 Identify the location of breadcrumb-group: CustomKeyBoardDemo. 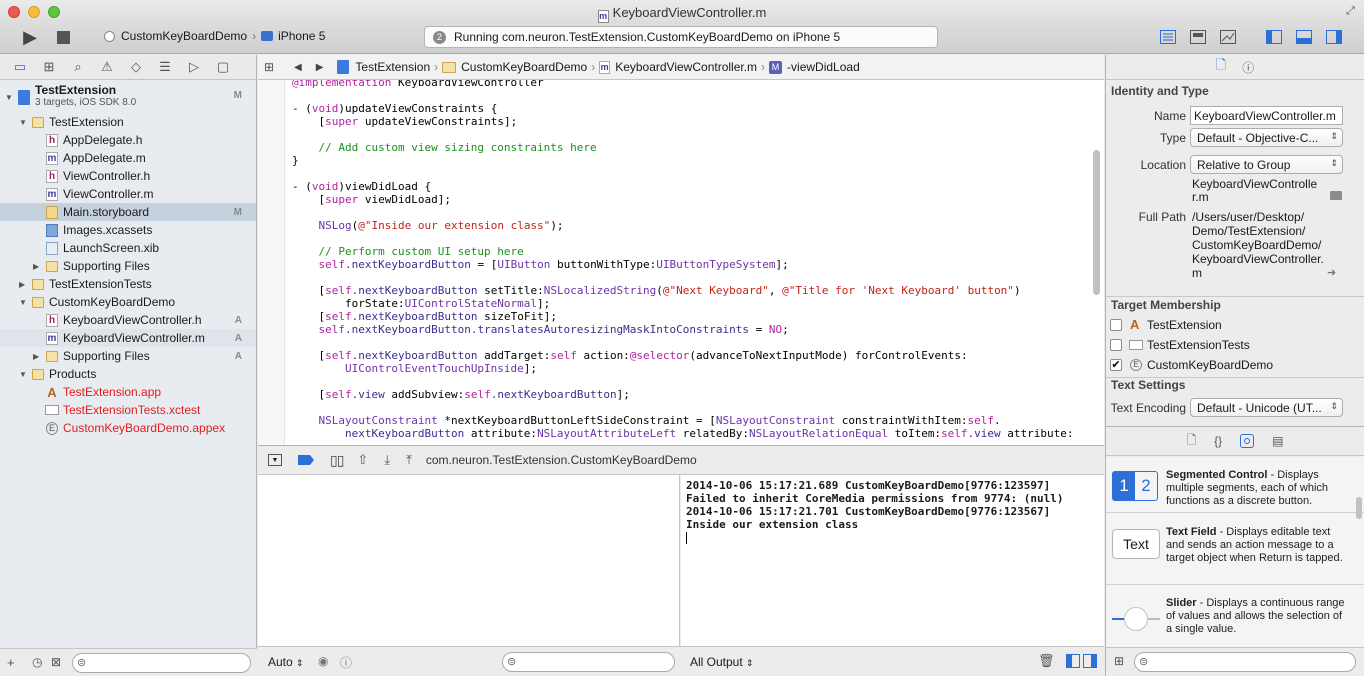
(524, 67).